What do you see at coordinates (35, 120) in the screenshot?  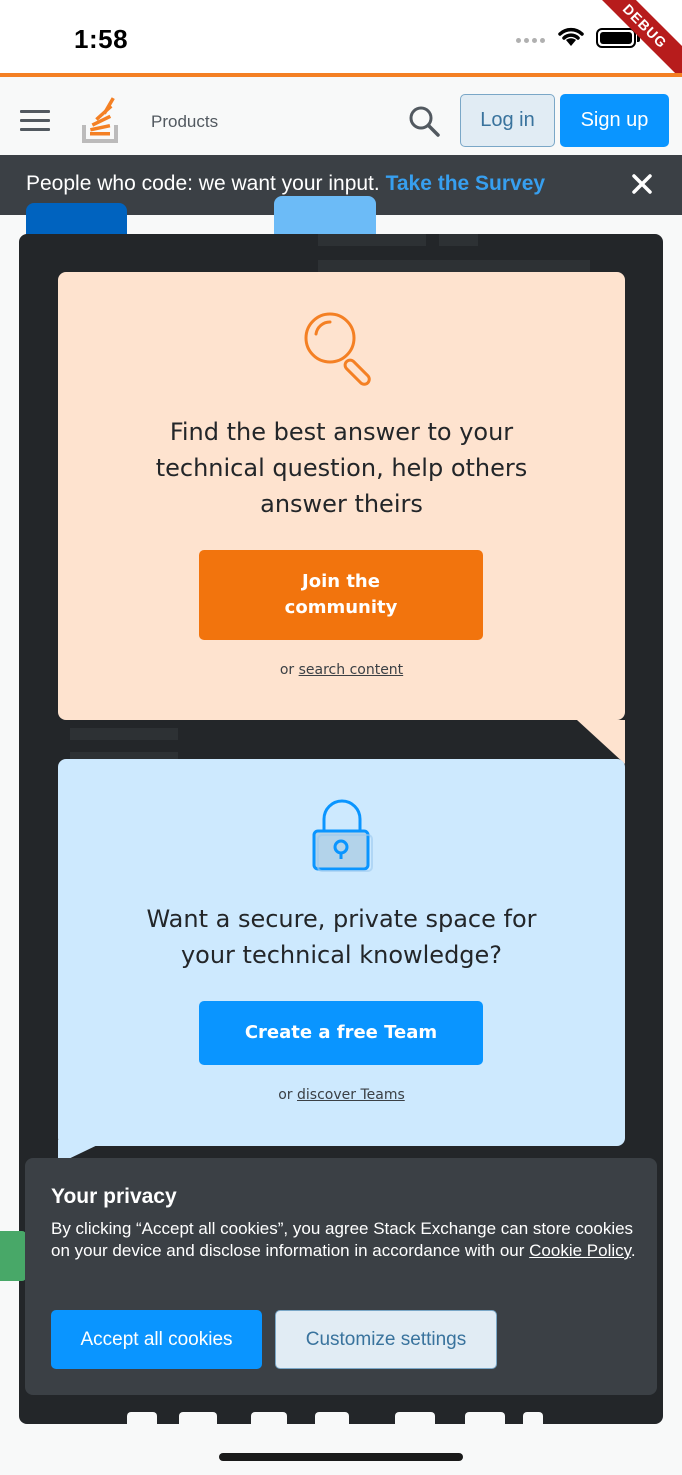 I see `hamburger-menu-icon` at bounding box center [35, 120].